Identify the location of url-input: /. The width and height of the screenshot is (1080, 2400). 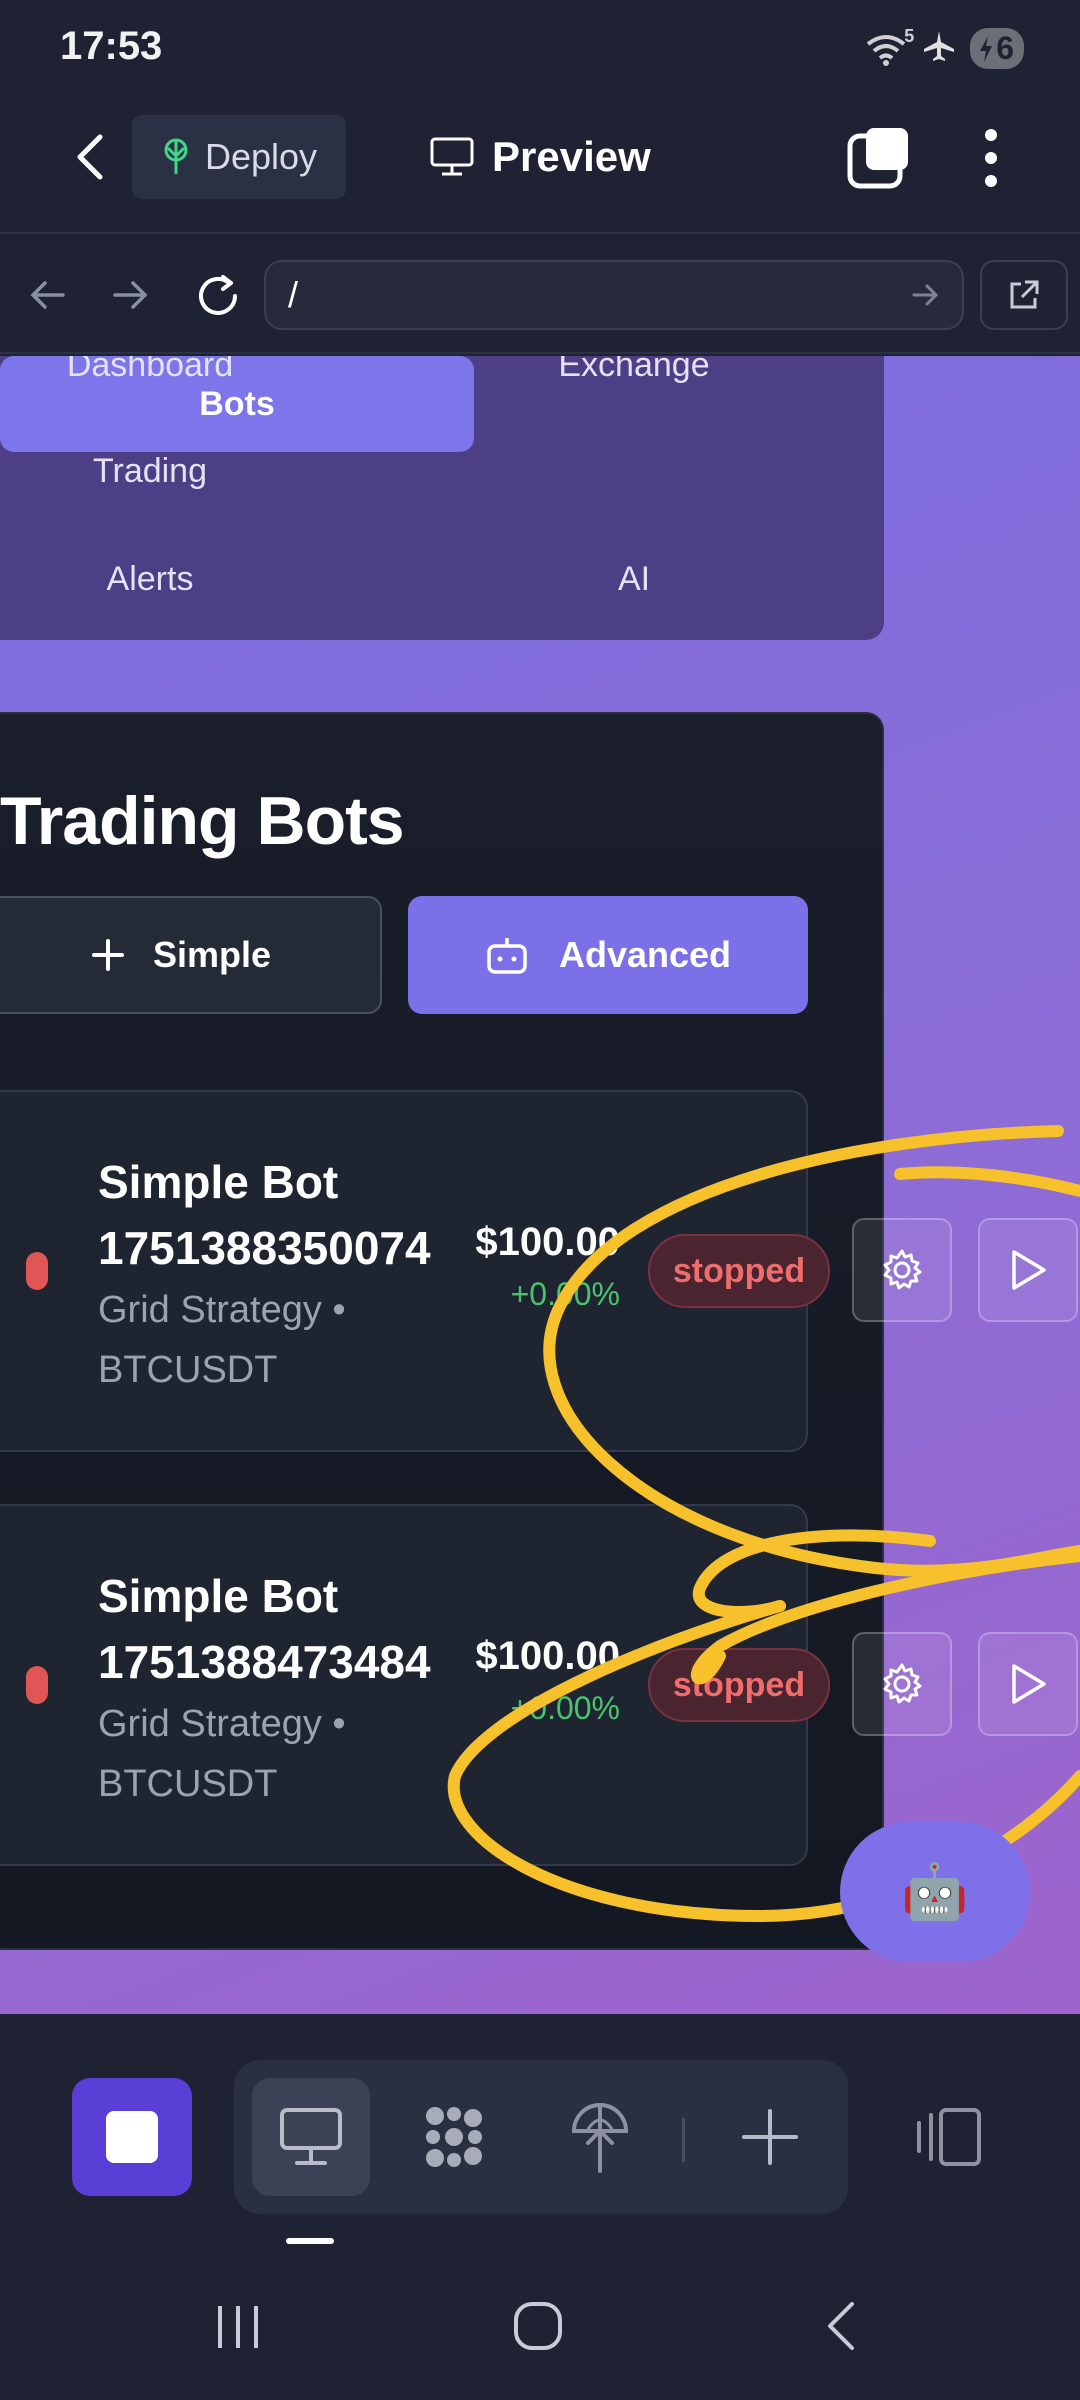
(614, 295).